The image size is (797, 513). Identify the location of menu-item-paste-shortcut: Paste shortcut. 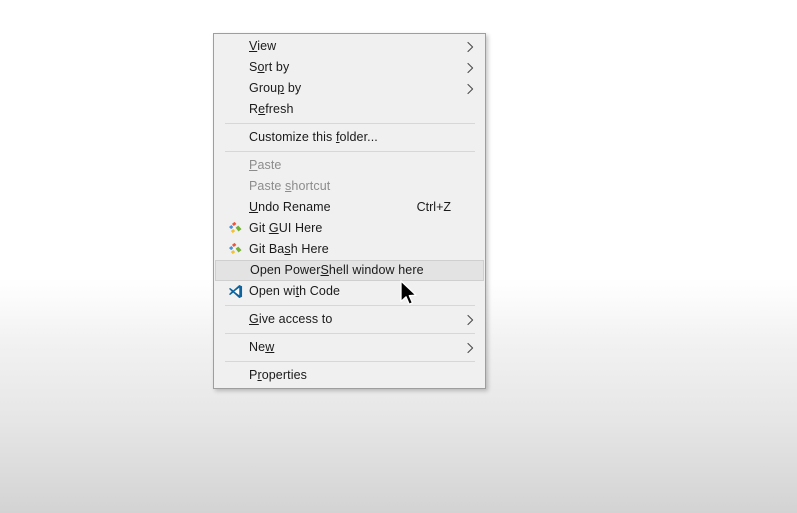
(349, 186).